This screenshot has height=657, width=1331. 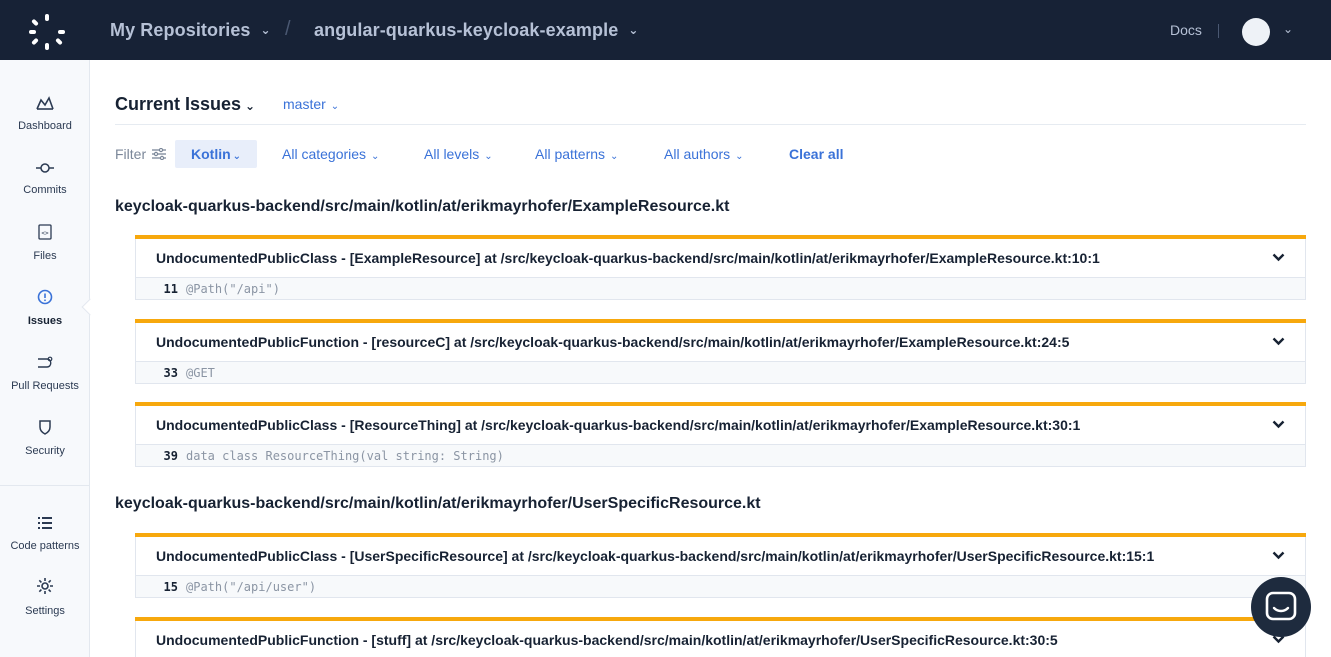 I want to click on sidebar-item-label: Pull Requests, so click(x=45, y=386).